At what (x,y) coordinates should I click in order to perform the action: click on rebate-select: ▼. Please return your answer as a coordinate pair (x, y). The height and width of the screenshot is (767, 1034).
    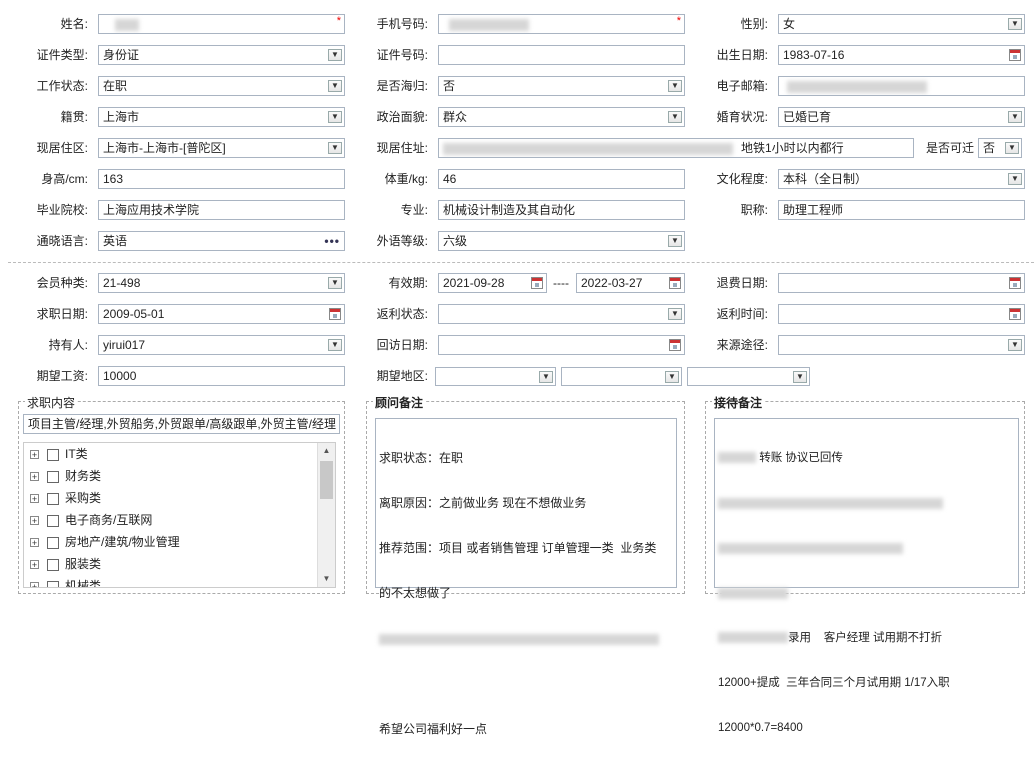
    Looking at the image, I should click on (561, 314).